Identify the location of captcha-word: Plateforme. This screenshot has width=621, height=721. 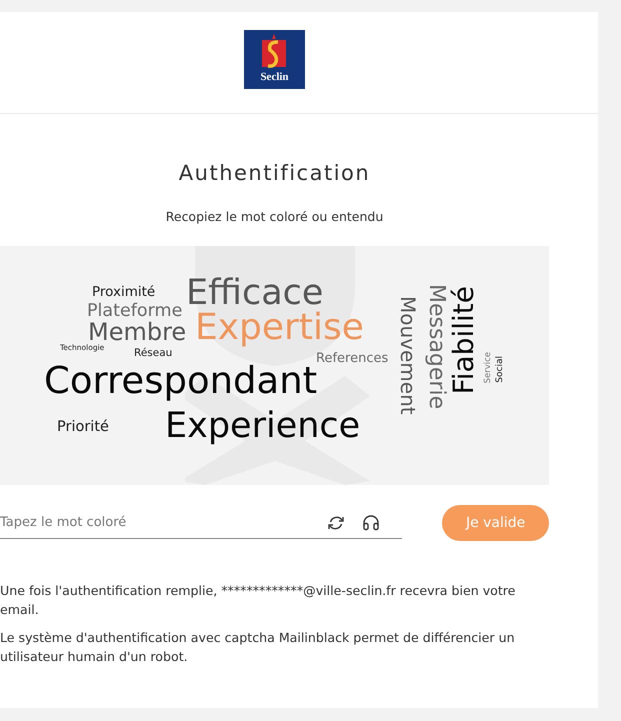
(134, 311).